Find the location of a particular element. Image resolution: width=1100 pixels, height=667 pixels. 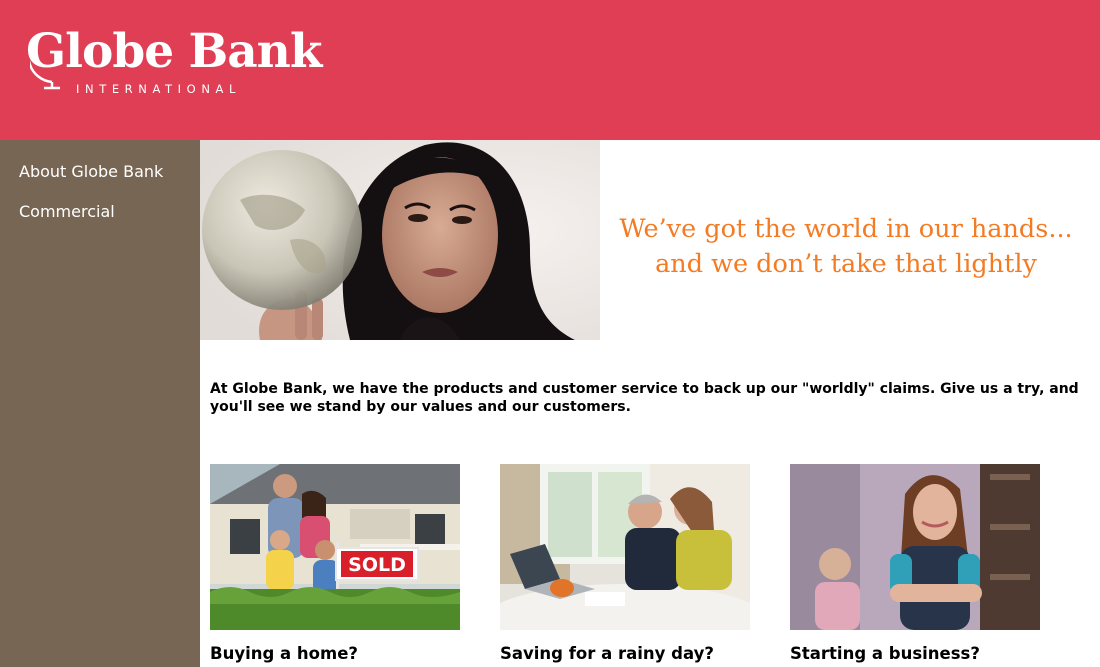

sidebar-nav: About Globe Bank Commercial is located at coordinates (100, 403).